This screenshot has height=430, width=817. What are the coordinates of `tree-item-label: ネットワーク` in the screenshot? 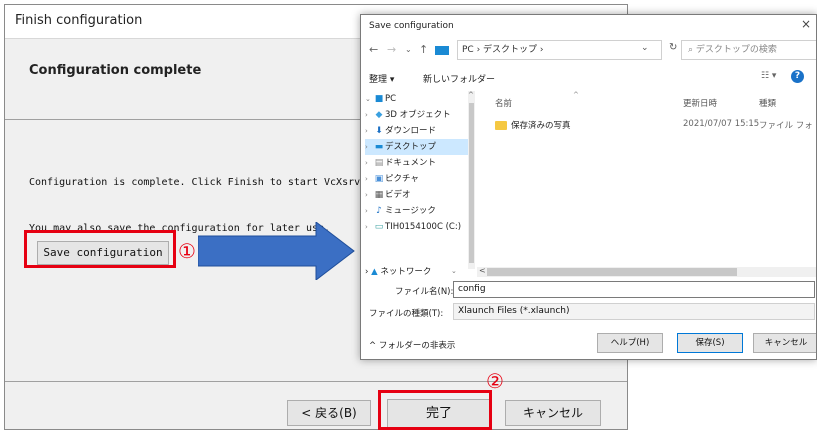 It's located at (406, 272).